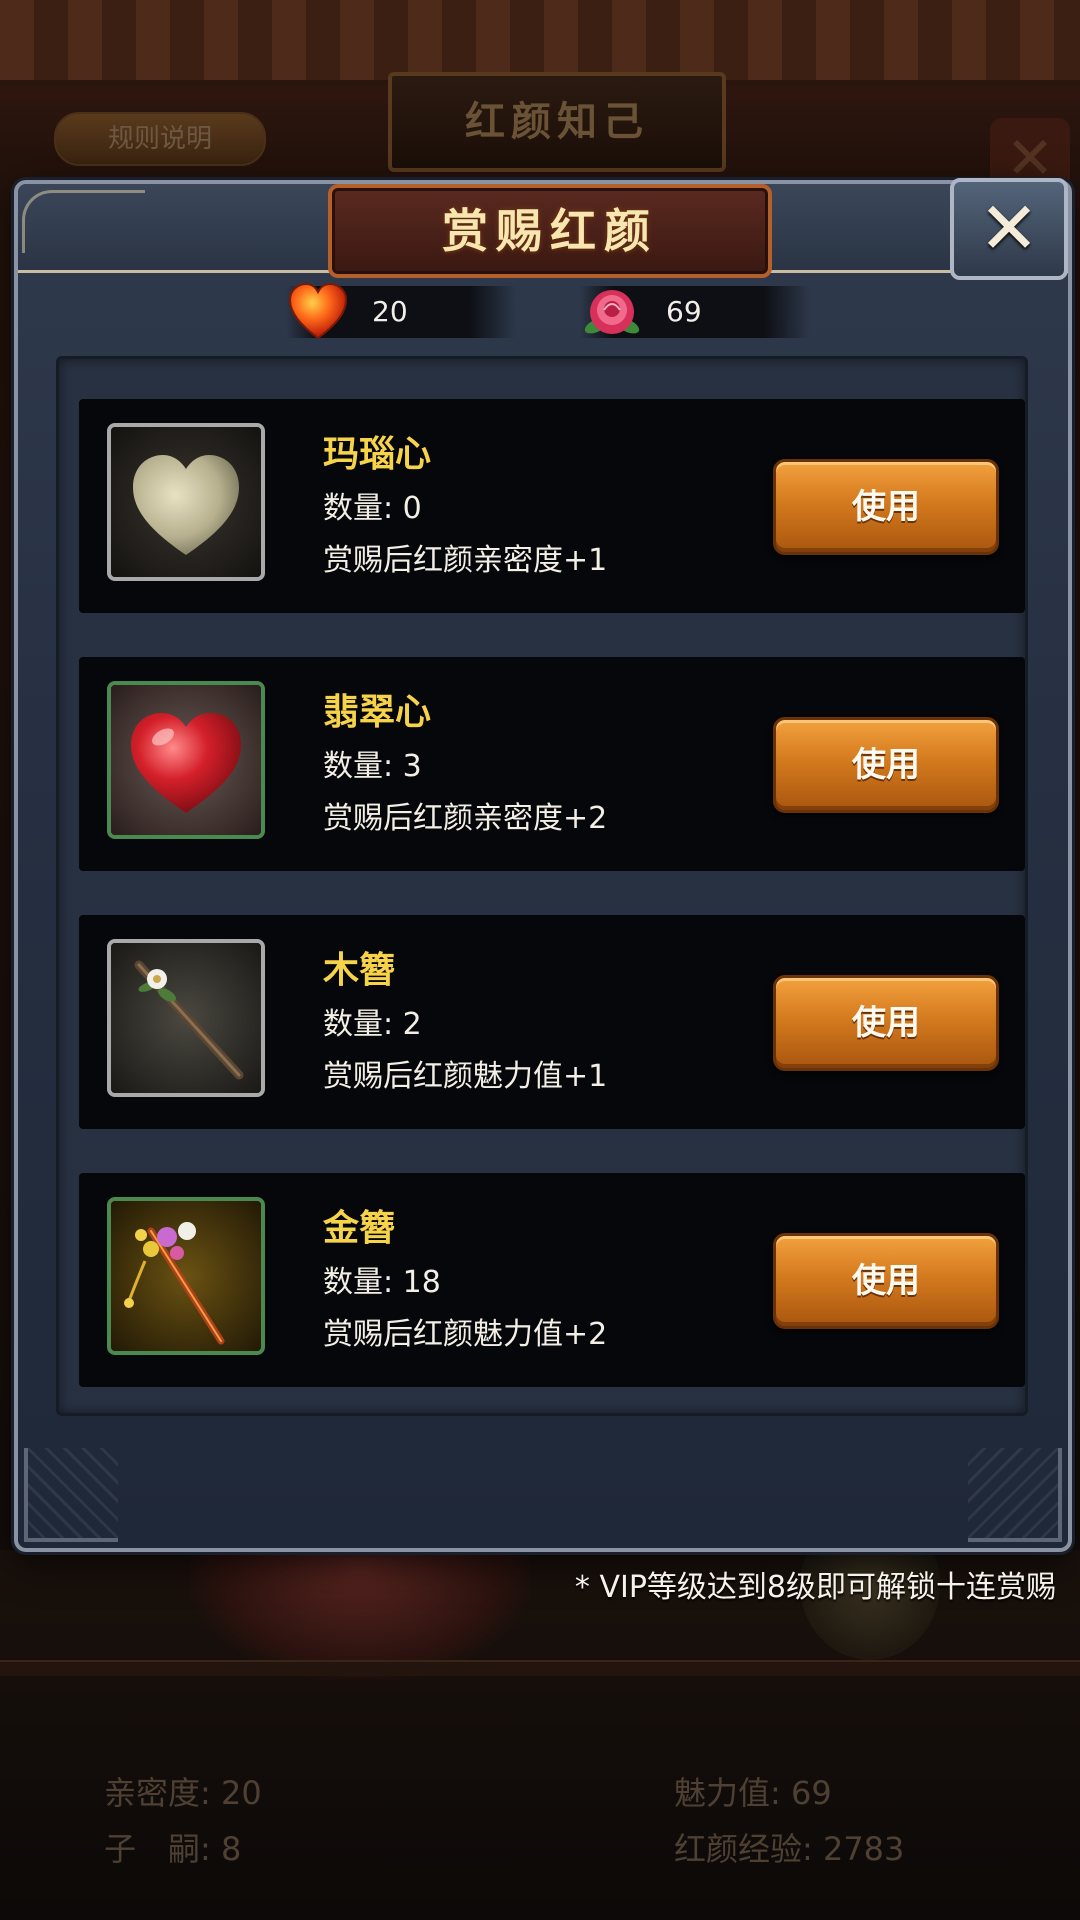  Describe the element at coordinates (552, 1022) in the screenshot. I see `list-item: 木簪 数量: 2 赏赐后红颜魅力值+1 使用` at that location.